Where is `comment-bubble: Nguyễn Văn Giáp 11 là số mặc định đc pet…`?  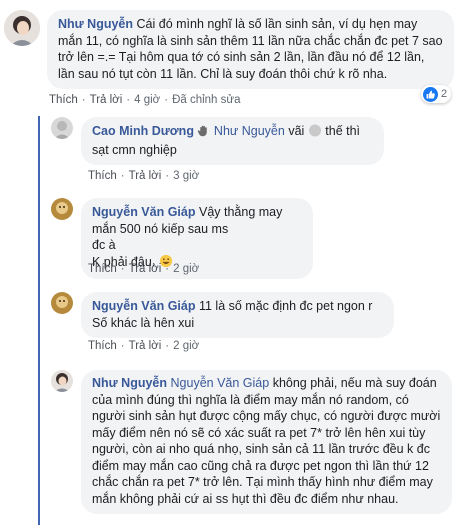
comment-bubble: Nguyễn Văn Giáp 11 là số mặc định đc pet… is located at coordinates (237, 315).